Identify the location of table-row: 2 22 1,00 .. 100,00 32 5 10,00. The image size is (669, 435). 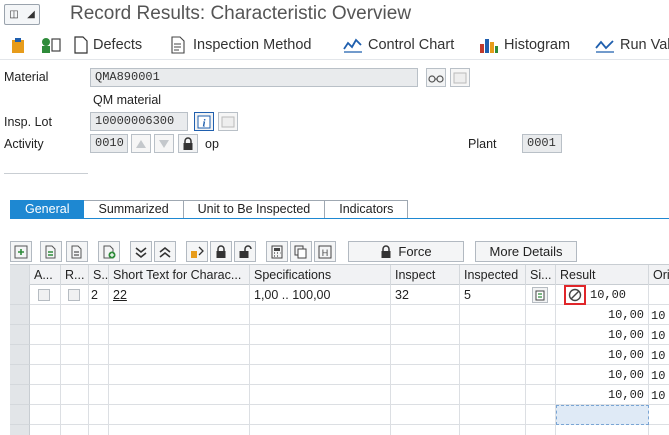
(339, 295).